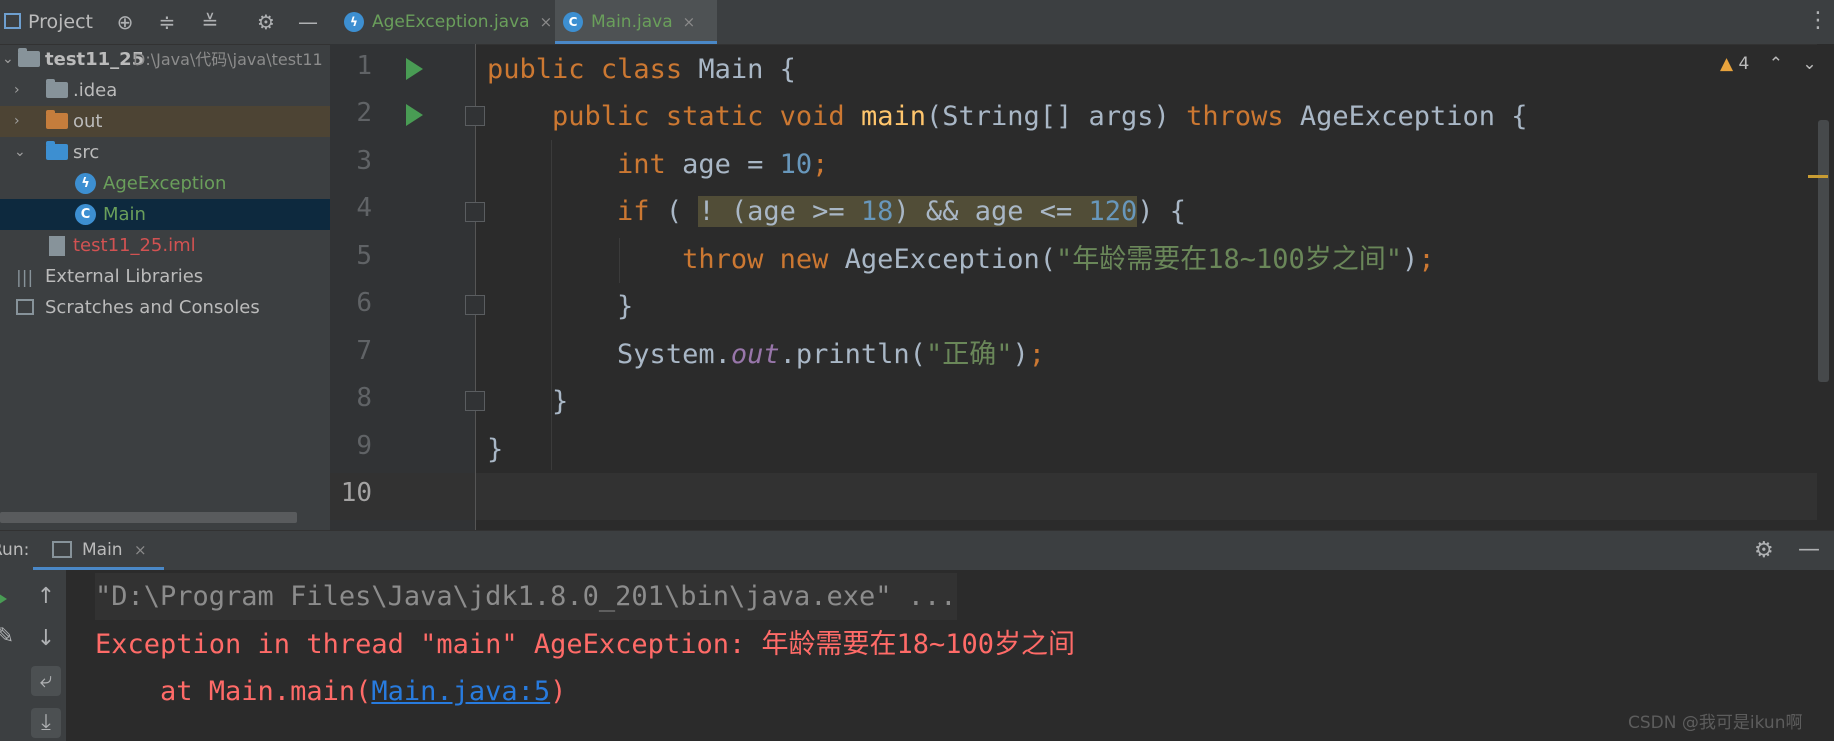 The image size is (1834, 741). I want to click on arrow-up-icon: ↑, so click(46, 597).